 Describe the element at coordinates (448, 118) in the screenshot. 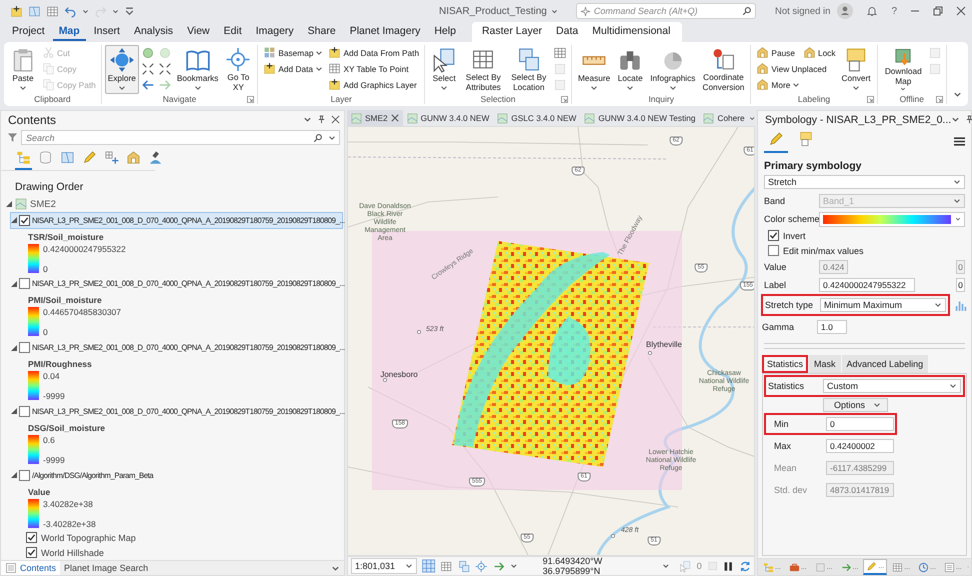

I see `document-tab: GUNW 3.4.0 NEW` at that location.